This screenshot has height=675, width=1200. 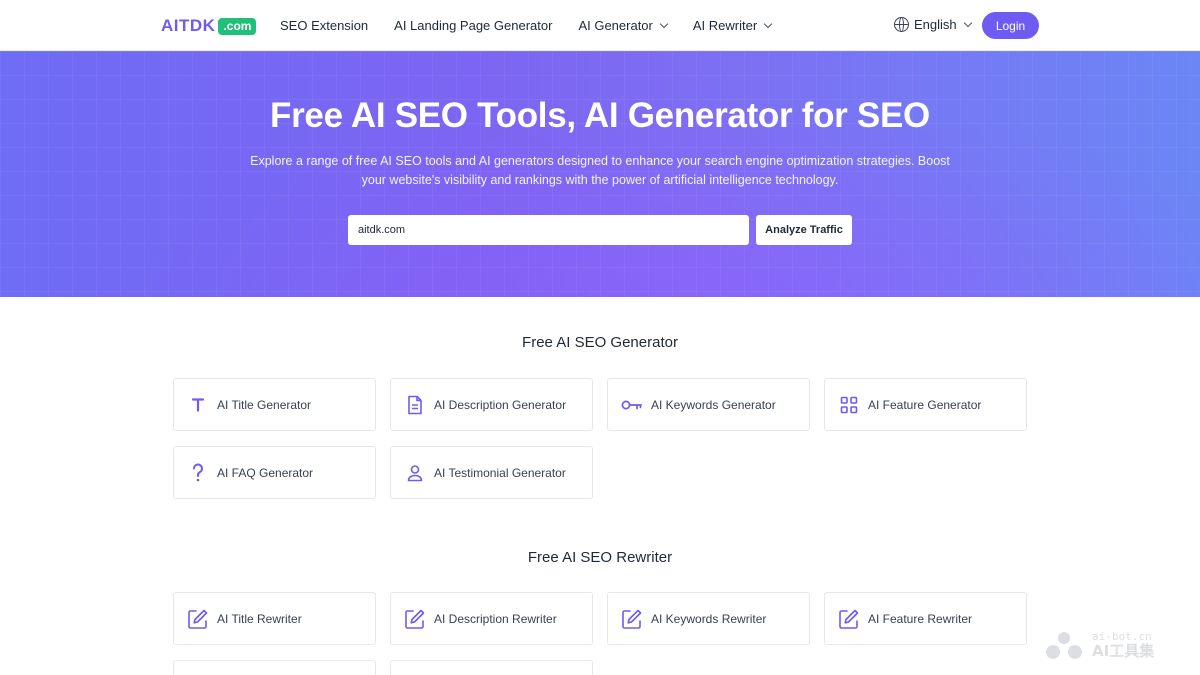 I want to click on tool-card-ai-keywords-generator: AI Keywords Generator, so click(x=708, y=404).